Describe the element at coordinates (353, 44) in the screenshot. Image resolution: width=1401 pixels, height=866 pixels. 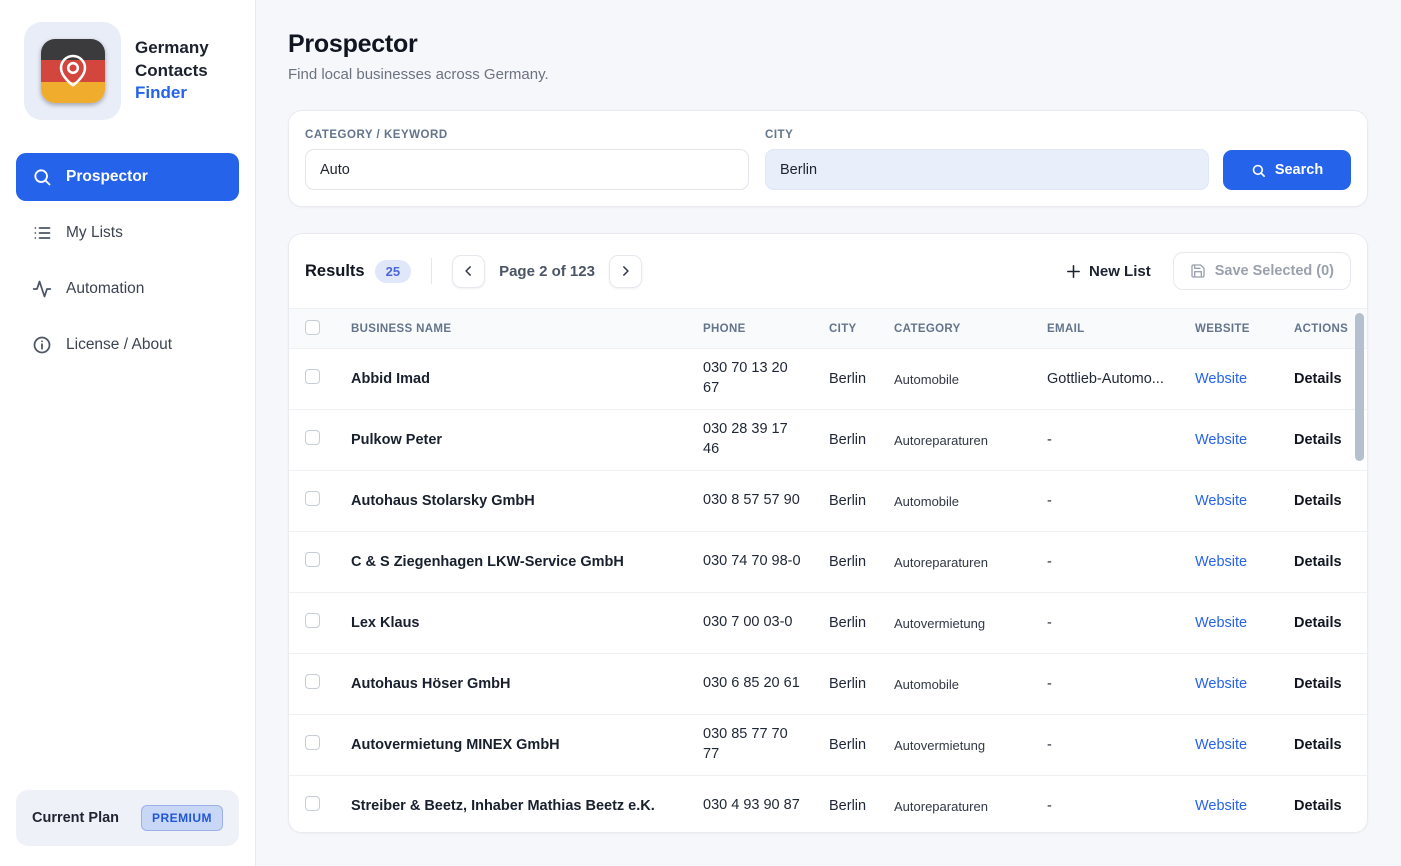
I see `page-title: Prospector` at that location.